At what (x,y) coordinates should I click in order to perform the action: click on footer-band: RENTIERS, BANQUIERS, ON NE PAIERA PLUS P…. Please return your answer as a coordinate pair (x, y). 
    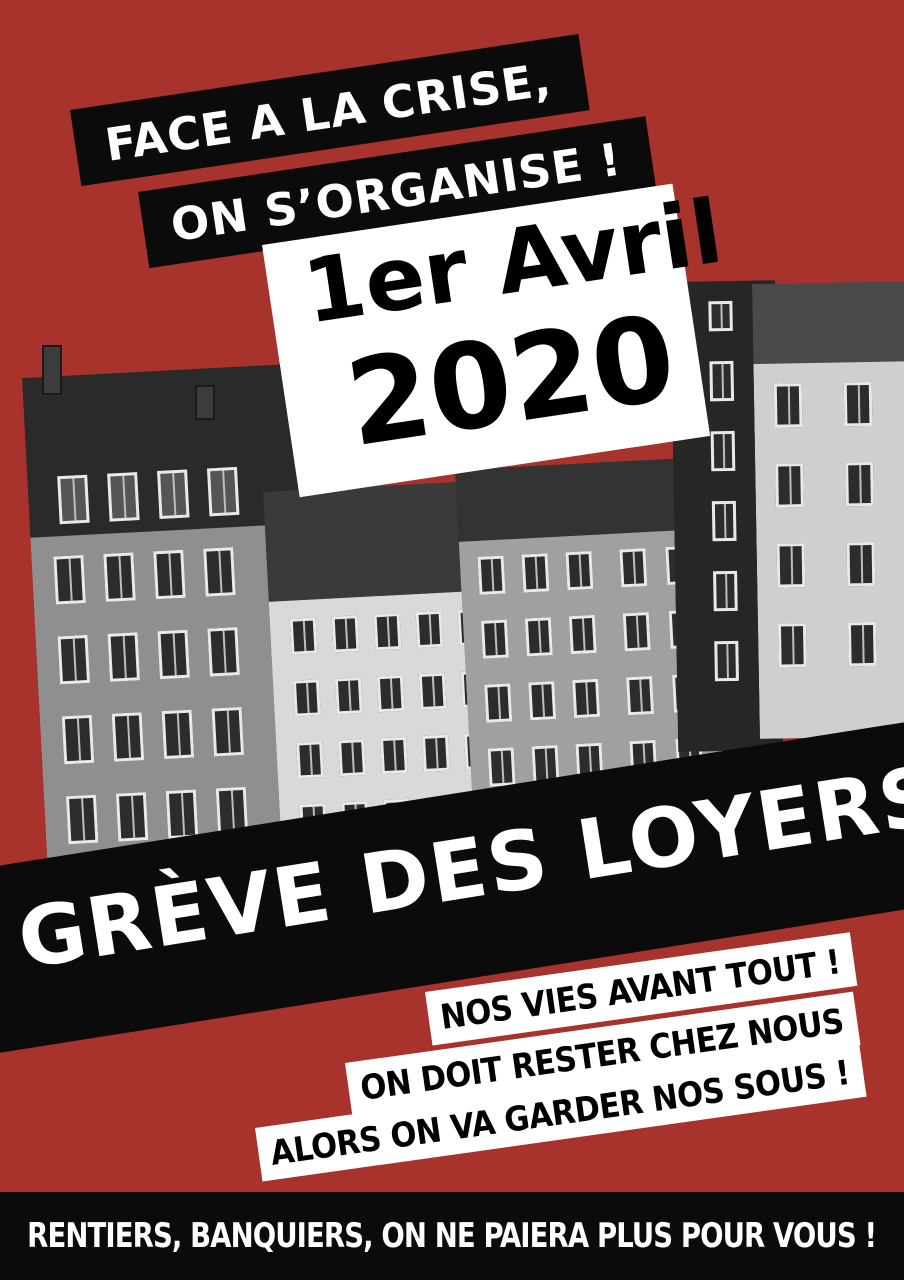
    Looking at the image, I should click on (452, 1236).